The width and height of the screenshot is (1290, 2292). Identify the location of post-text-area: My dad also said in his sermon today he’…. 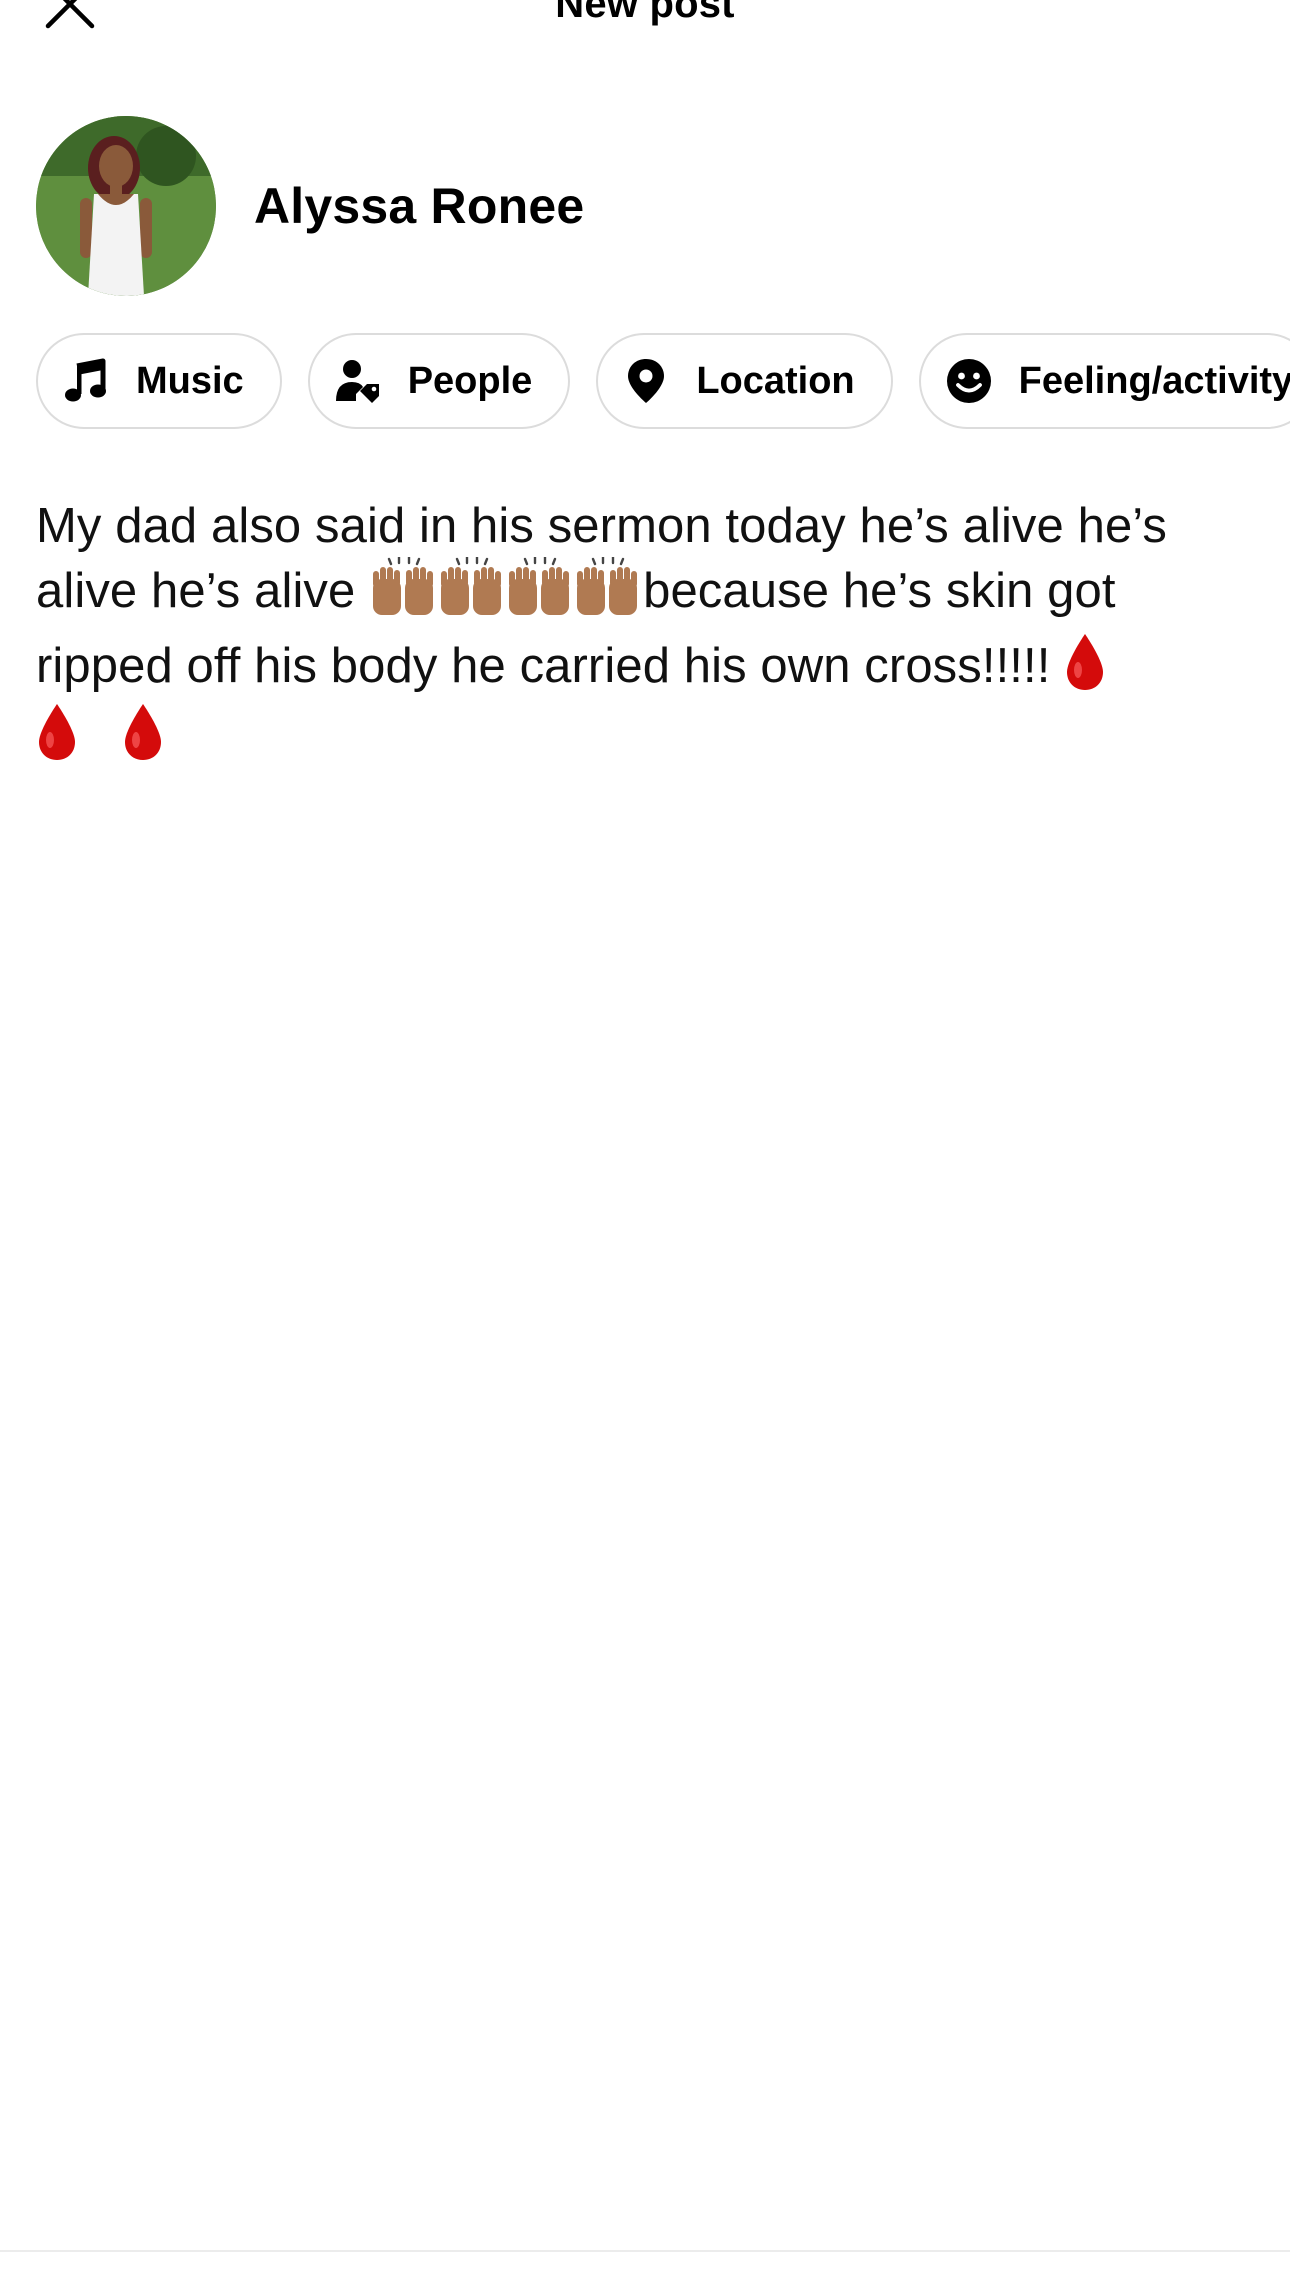
(636, 633).